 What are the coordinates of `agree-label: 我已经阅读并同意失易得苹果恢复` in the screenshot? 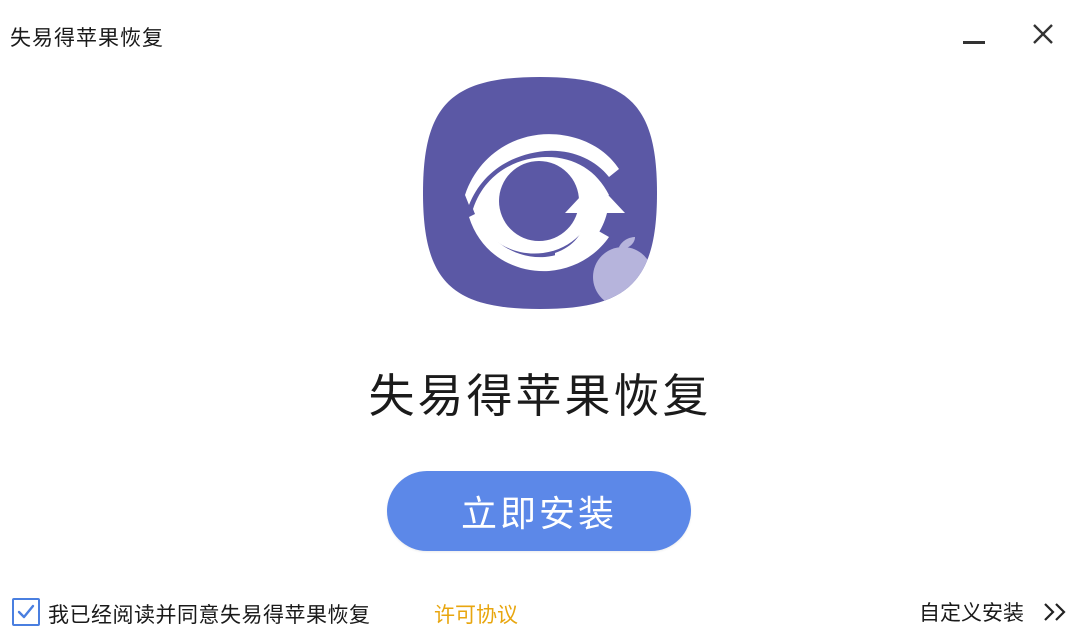 It's located at (209, 615).